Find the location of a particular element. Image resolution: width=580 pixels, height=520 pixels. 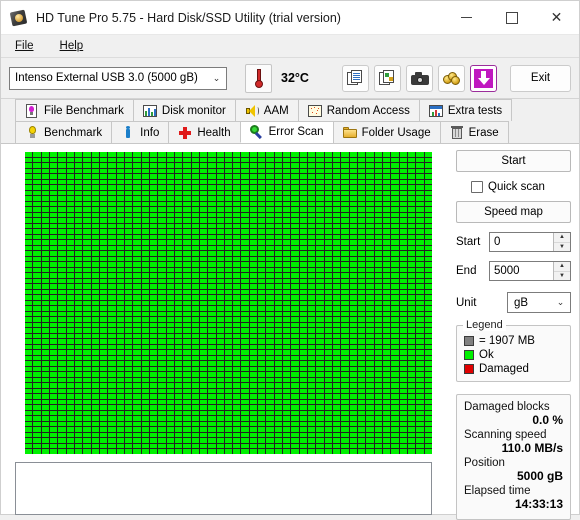

start-input: 0 is located at coordinates (521, 242).